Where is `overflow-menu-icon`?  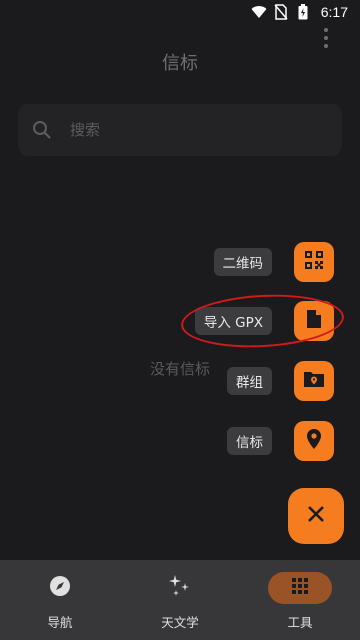
overflow-menu-icon is located at coordinates (326, 38).